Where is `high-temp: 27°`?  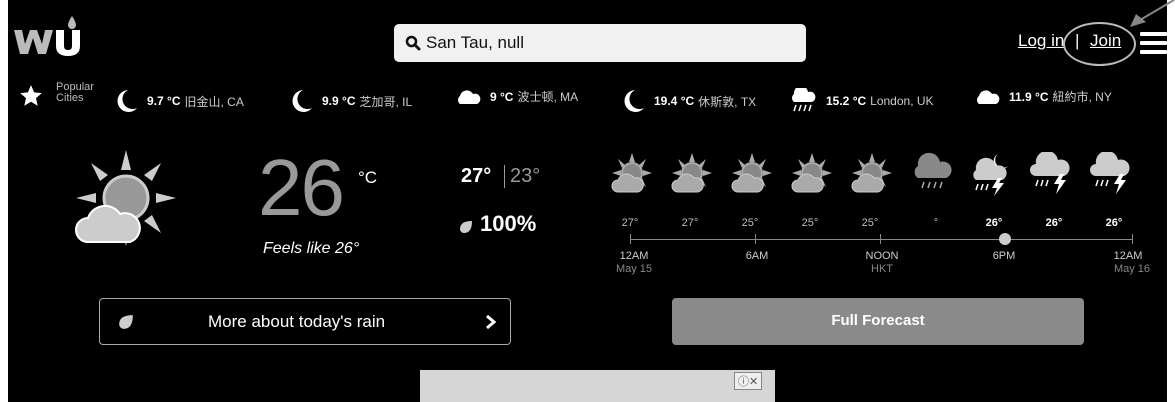 high-temp: 27° is located at coordinates (476, 176).